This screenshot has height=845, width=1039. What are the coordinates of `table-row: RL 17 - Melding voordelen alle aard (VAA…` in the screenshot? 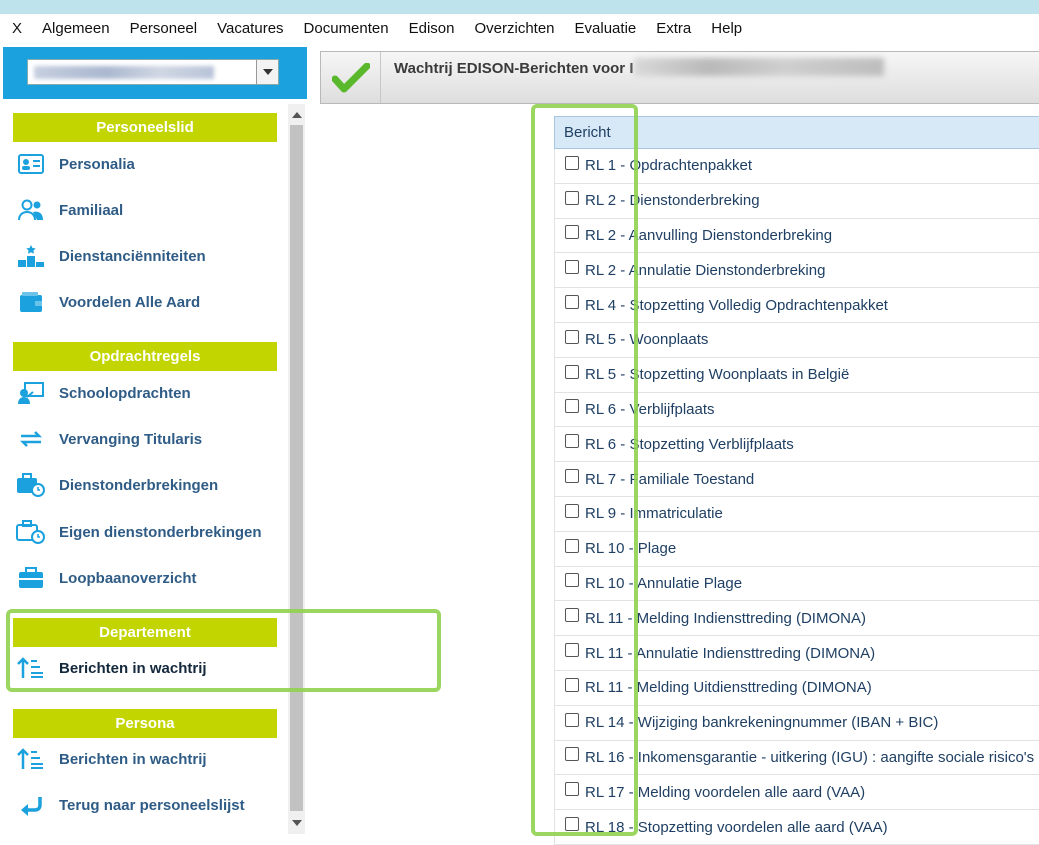 It's located at (796, 793).